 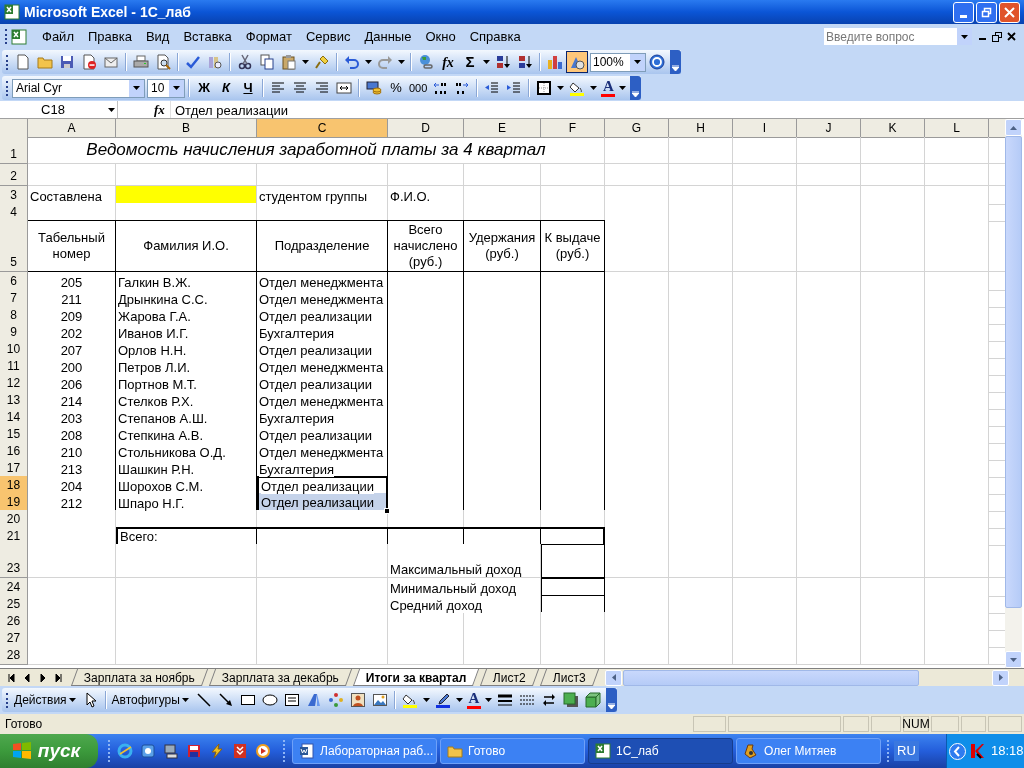 I want to click on column-header: B, so click(x=186, y=128).